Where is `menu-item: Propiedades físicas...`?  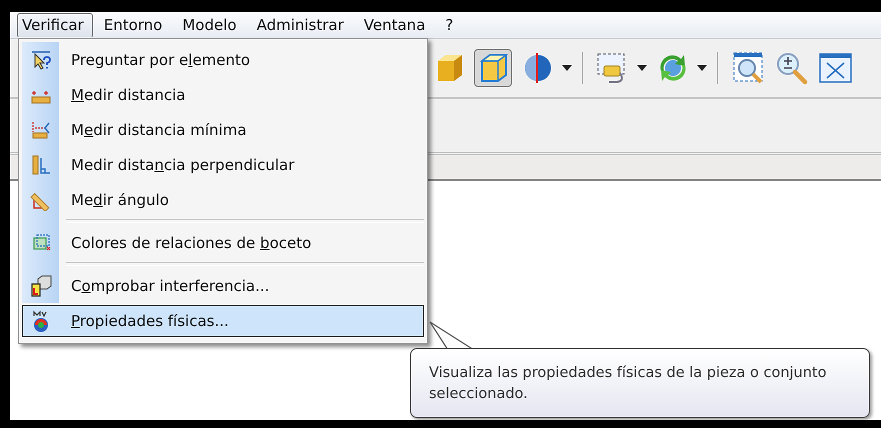
menu-item: Propiedades físicas... is located at coordinates (223, 321).